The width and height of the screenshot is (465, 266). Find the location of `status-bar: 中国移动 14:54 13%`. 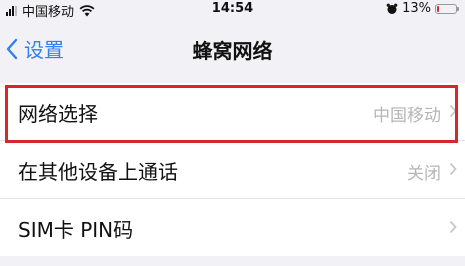

status-bar: 中国移动 14:54 13% is located at coordinates (232, 11).